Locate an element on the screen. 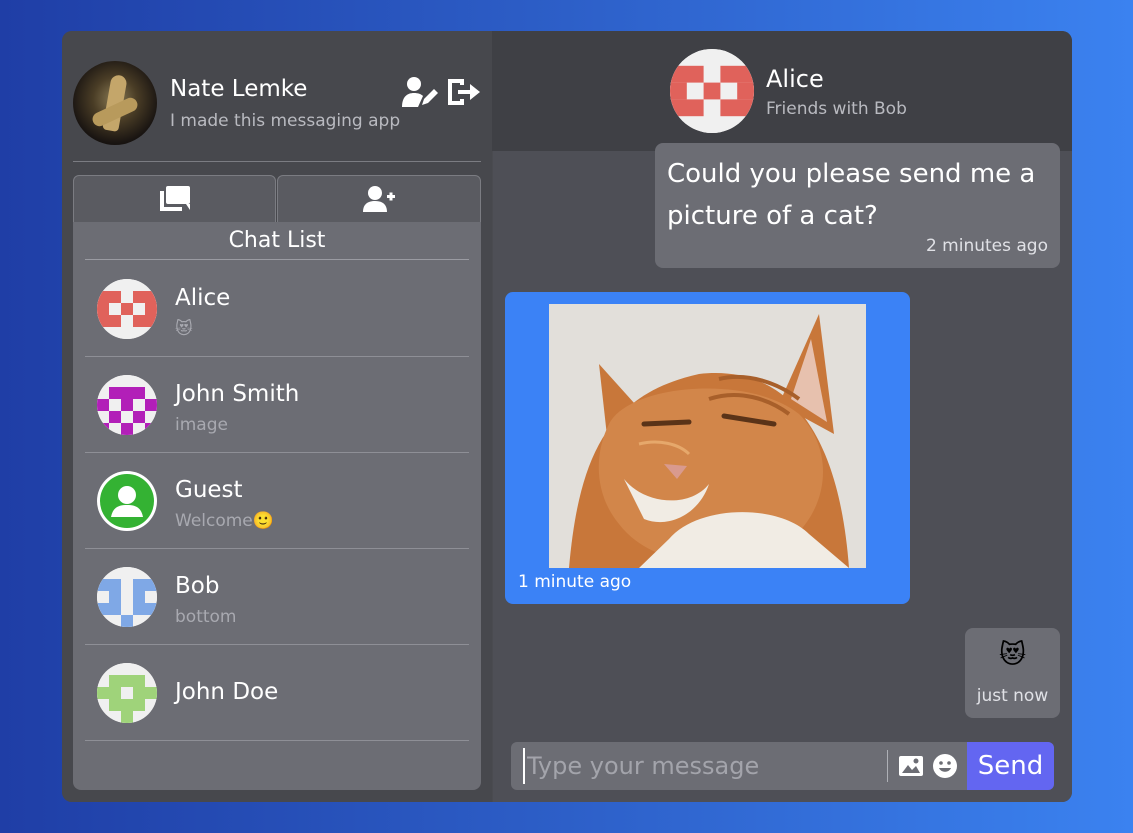  chat-item-preview: Welcome🙂 is located at coordinates (224, 521).